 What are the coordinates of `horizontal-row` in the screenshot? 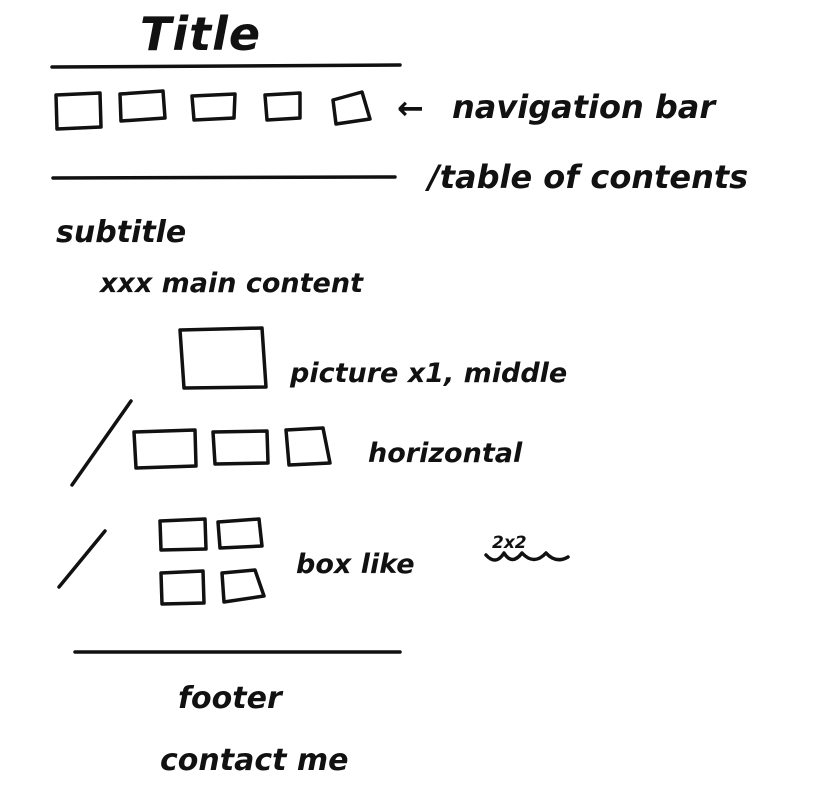 It's located at (232, 448).